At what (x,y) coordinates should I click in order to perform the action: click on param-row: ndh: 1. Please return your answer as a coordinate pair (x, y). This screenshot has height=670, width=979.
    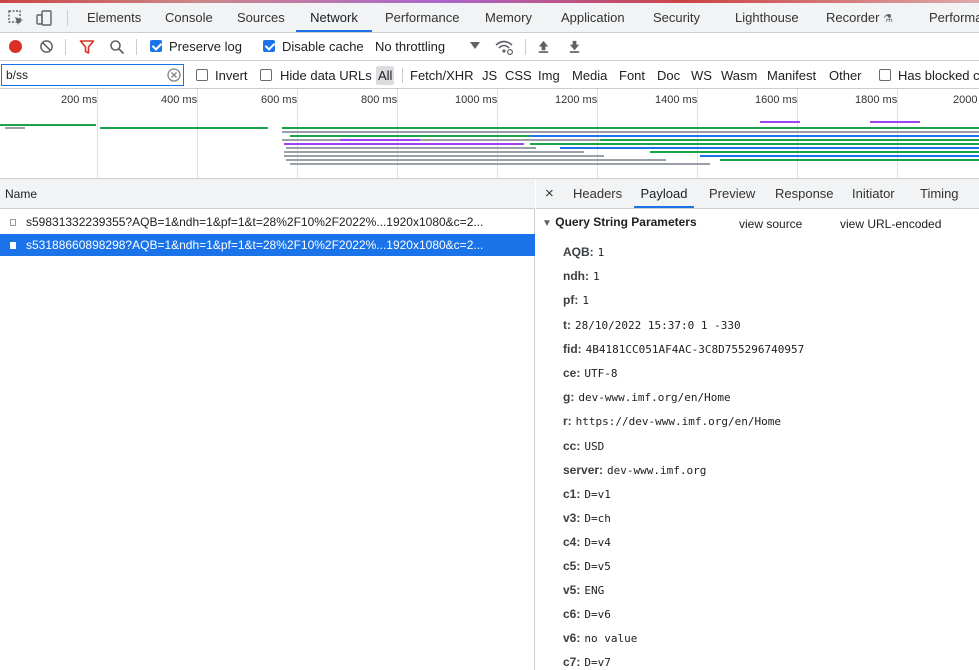
    Looking at the image, I should click on (581, 276).